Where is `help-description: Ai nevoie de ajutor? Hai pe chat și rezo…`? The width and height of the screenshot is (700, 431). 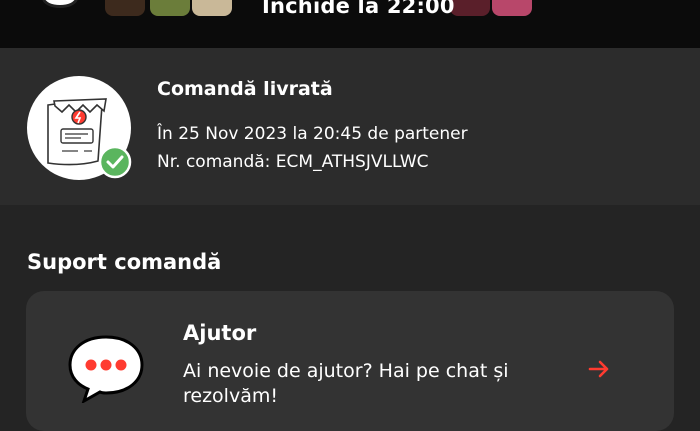 help-description: Ai nevoie de ajutor? Hai pe chat și rezo… is located at coordinates (346, 383).